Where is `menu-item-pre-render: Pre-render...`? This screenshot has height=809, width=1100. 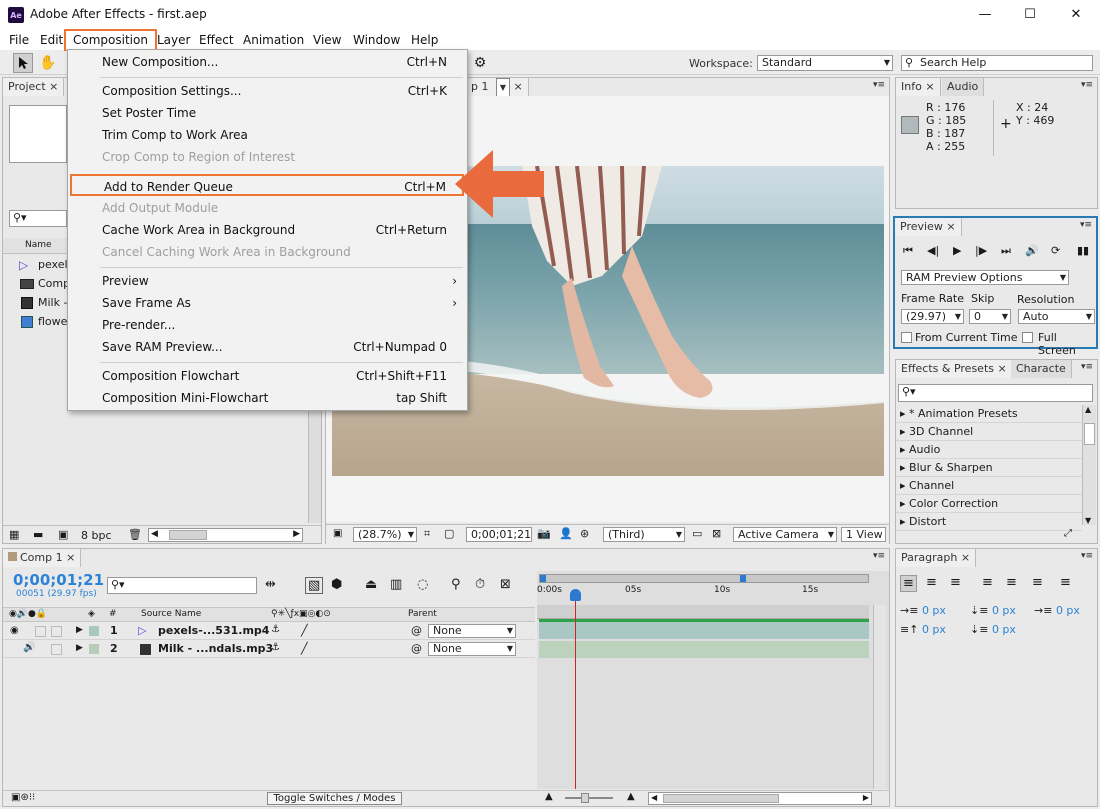
menu-item-pre-render: Pre-render... is located at coordinates (267, 325).